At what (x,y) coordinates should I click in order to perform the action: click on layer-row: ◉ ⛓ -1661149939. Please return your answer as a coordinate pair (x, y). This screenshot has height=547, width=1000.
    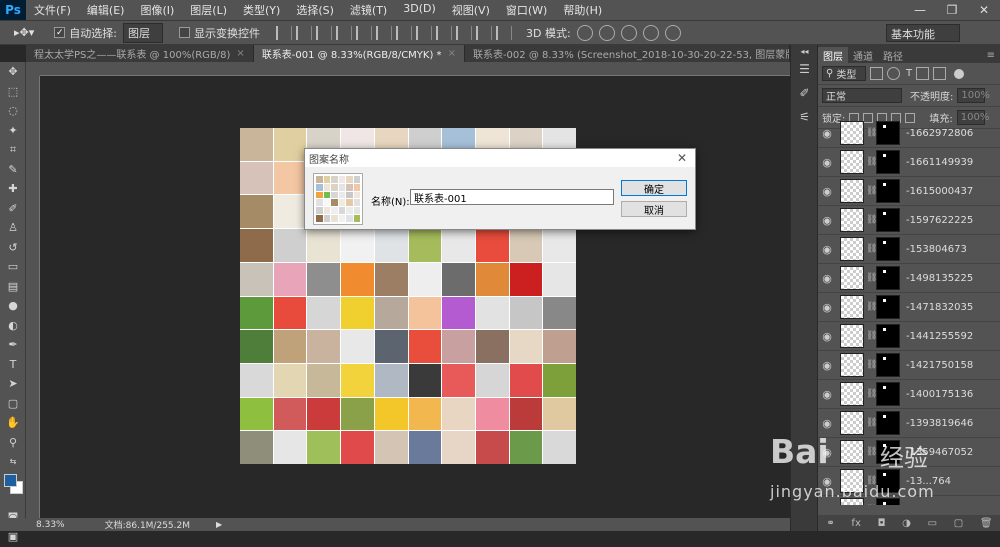
    Looking at the image, I should click on (909, 162).